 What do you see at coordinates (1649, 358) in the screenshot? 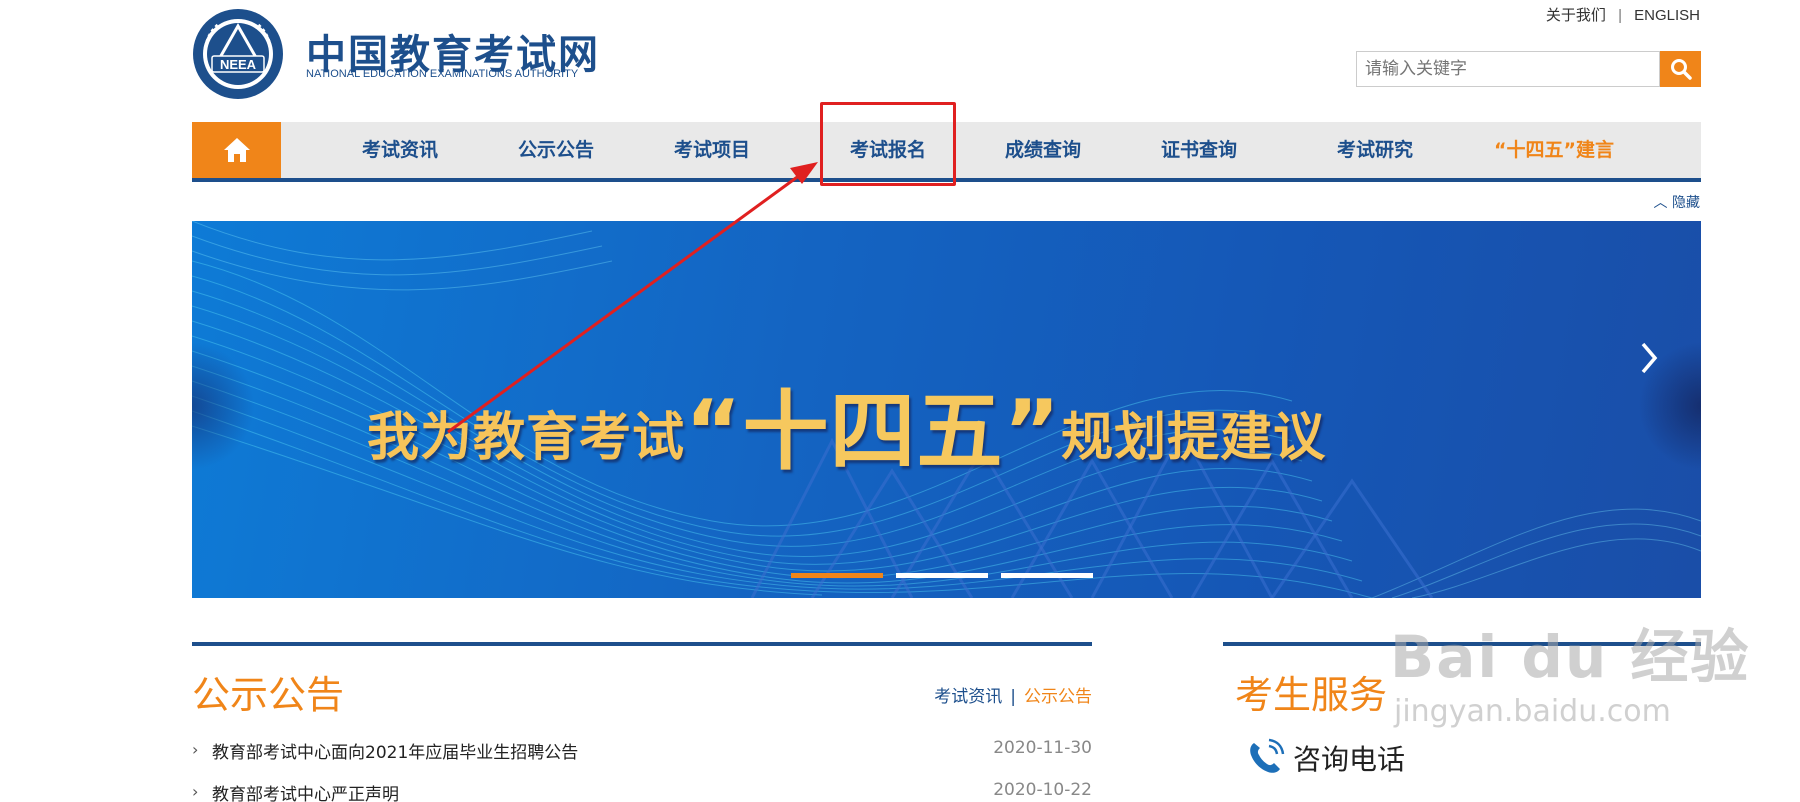
I see `chevron-right-icon` at bounding box center [1649, 358].